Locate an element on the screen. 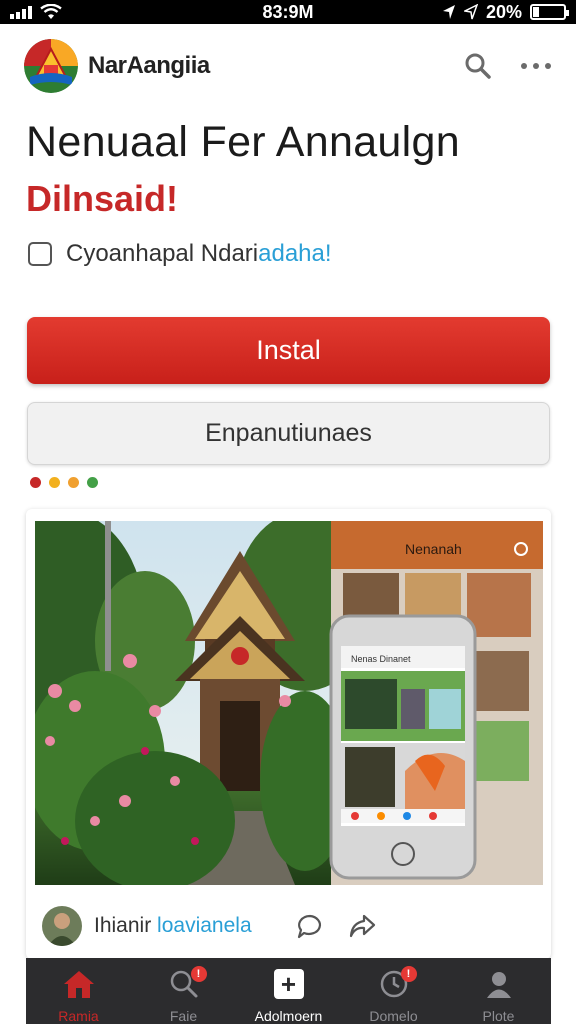  phone-panel-title: Nenanah is located at coordinates (433, 549).